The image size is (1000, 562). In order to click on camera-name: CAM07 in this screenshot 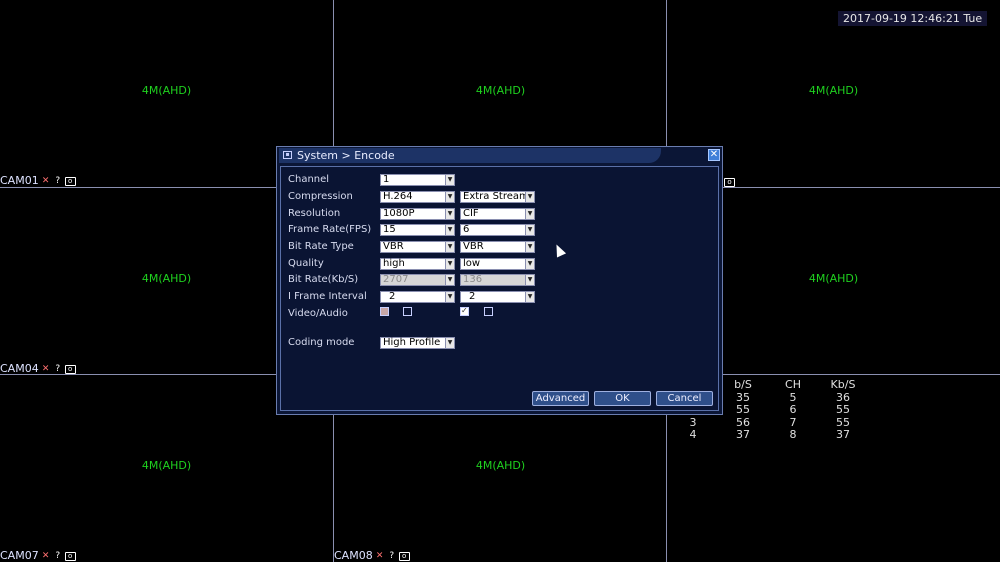, I will do `click(19, 555)`.